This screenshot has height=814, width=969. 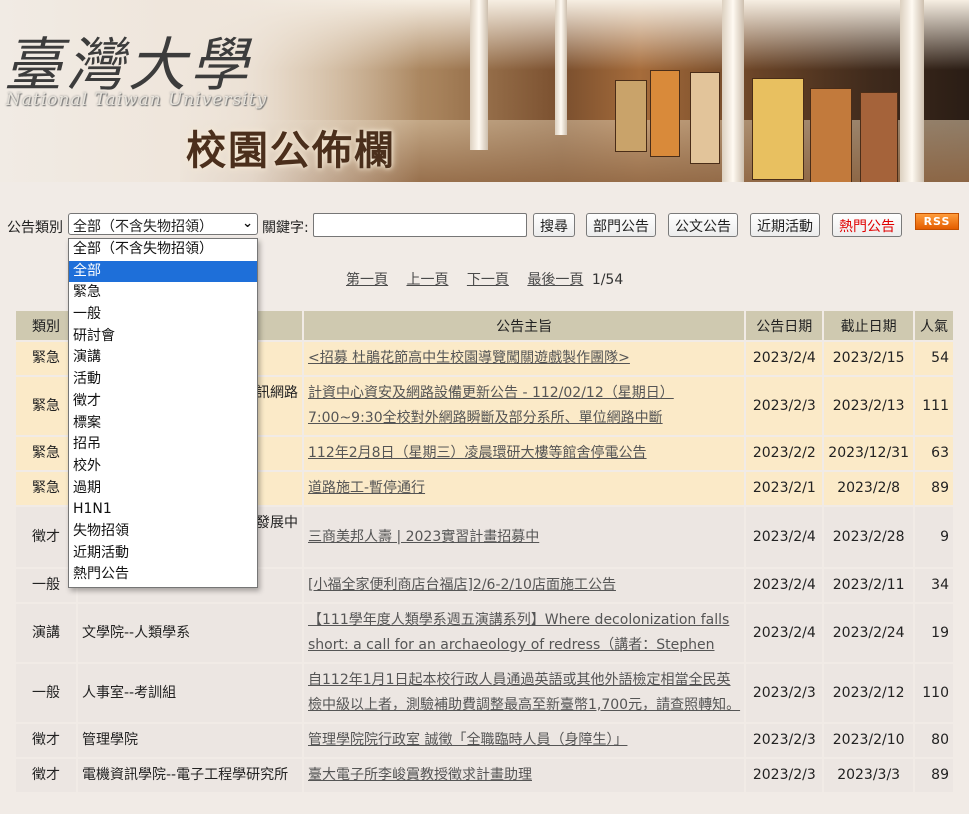 What do you see at coordinates (868, 325) in the screenshot?
I see `header-end-date: 截止日期` at bounding box center [868, 325].